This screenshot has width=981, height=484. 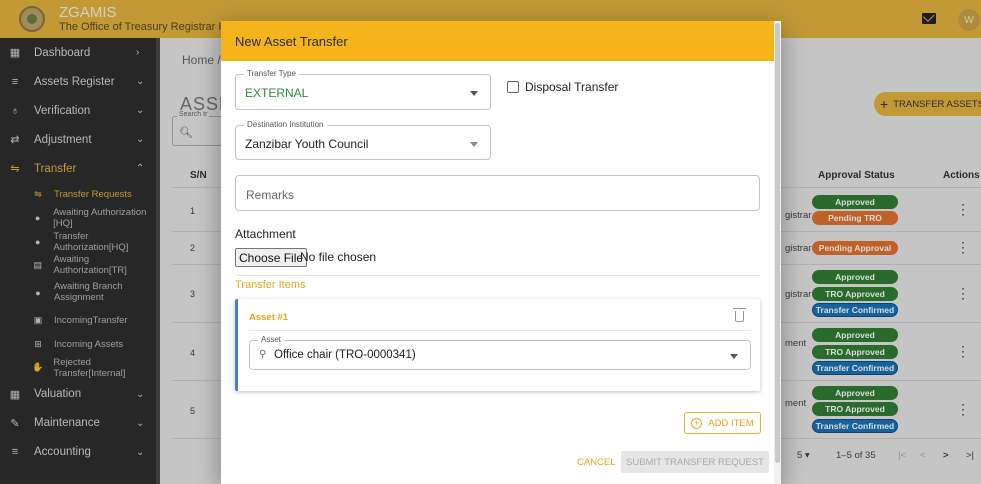 What do you see at coordinates (695, 462) in the screenshot?
I see `submit-transfer-request-button: SUBMIT TRANSFER REQUEST` at bounding box center [695, 462].